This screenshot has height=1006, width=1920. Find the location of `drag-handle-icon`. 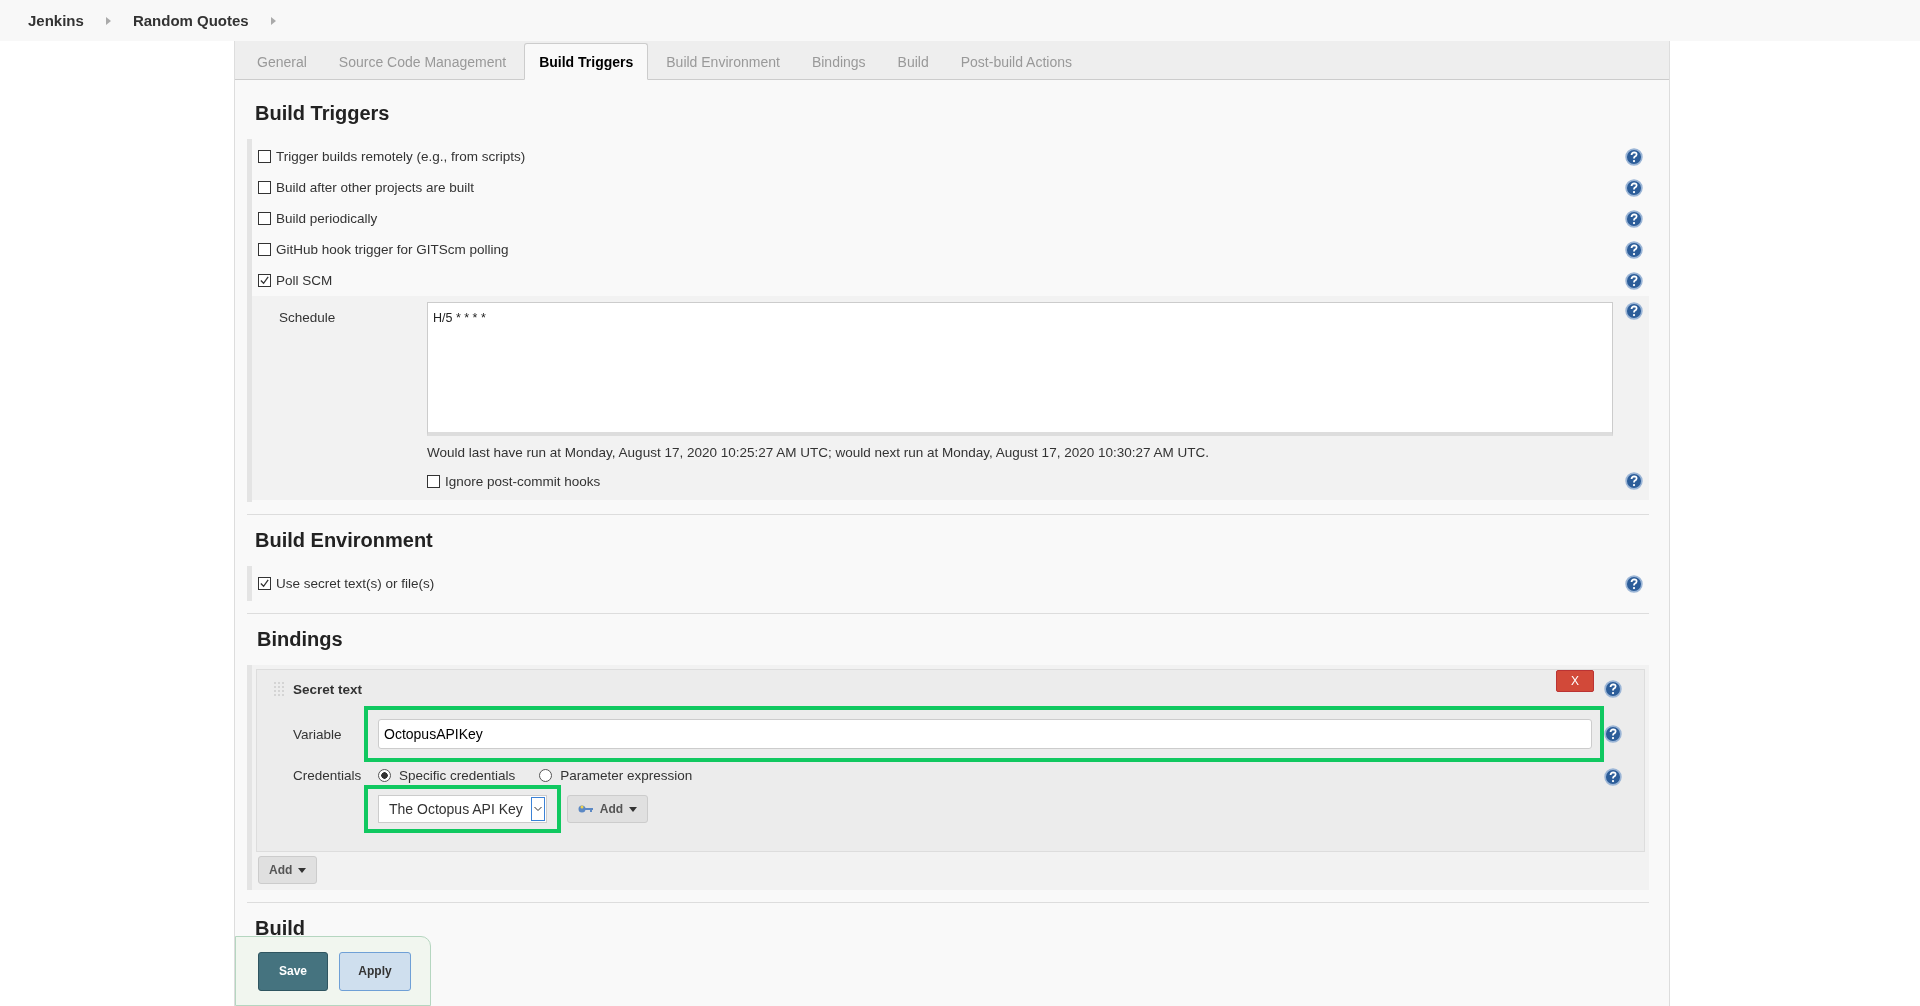

drag-handle-icon is located at coordinates (279, 689).